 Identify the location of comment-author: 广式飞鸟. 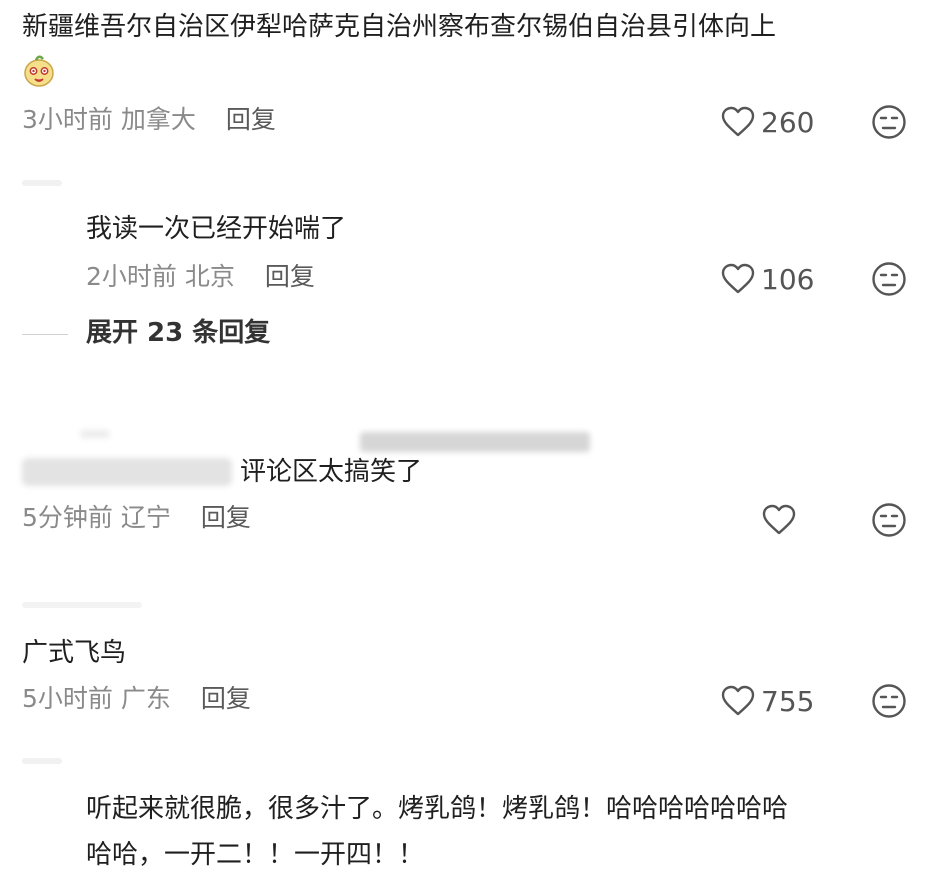
(74, 653).